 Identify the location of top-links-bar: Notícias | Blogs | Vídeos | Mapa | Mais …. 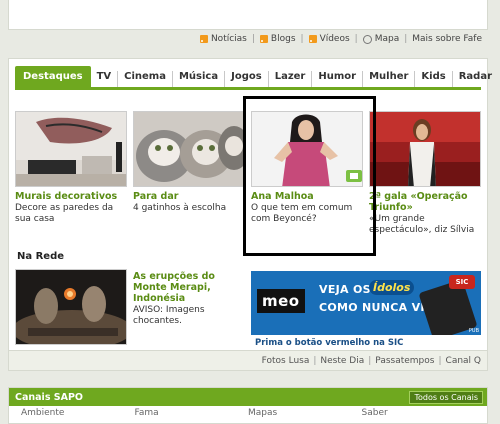
(340, 39).